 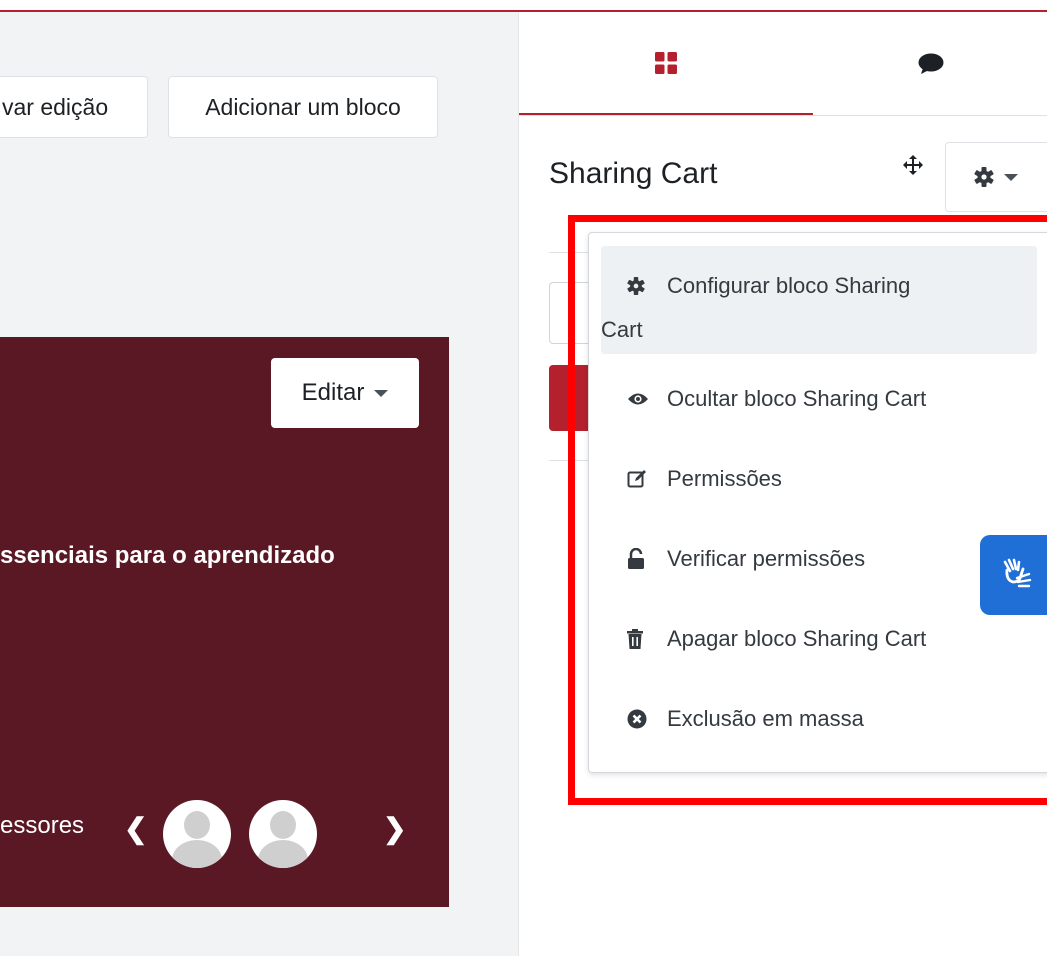 I want to click on move-icon, so click(x=913, y=165).